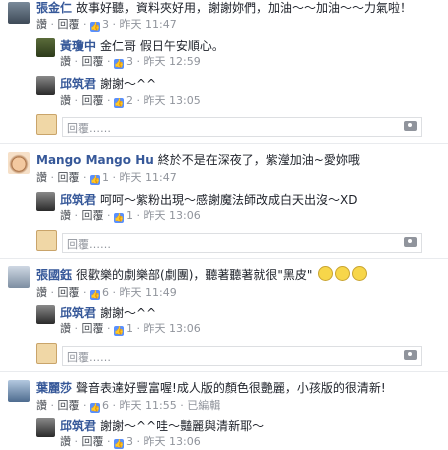  Describe the element at coordinates (203, 405) in the screenshot. I see `edited-label: 已編輯` at that location.